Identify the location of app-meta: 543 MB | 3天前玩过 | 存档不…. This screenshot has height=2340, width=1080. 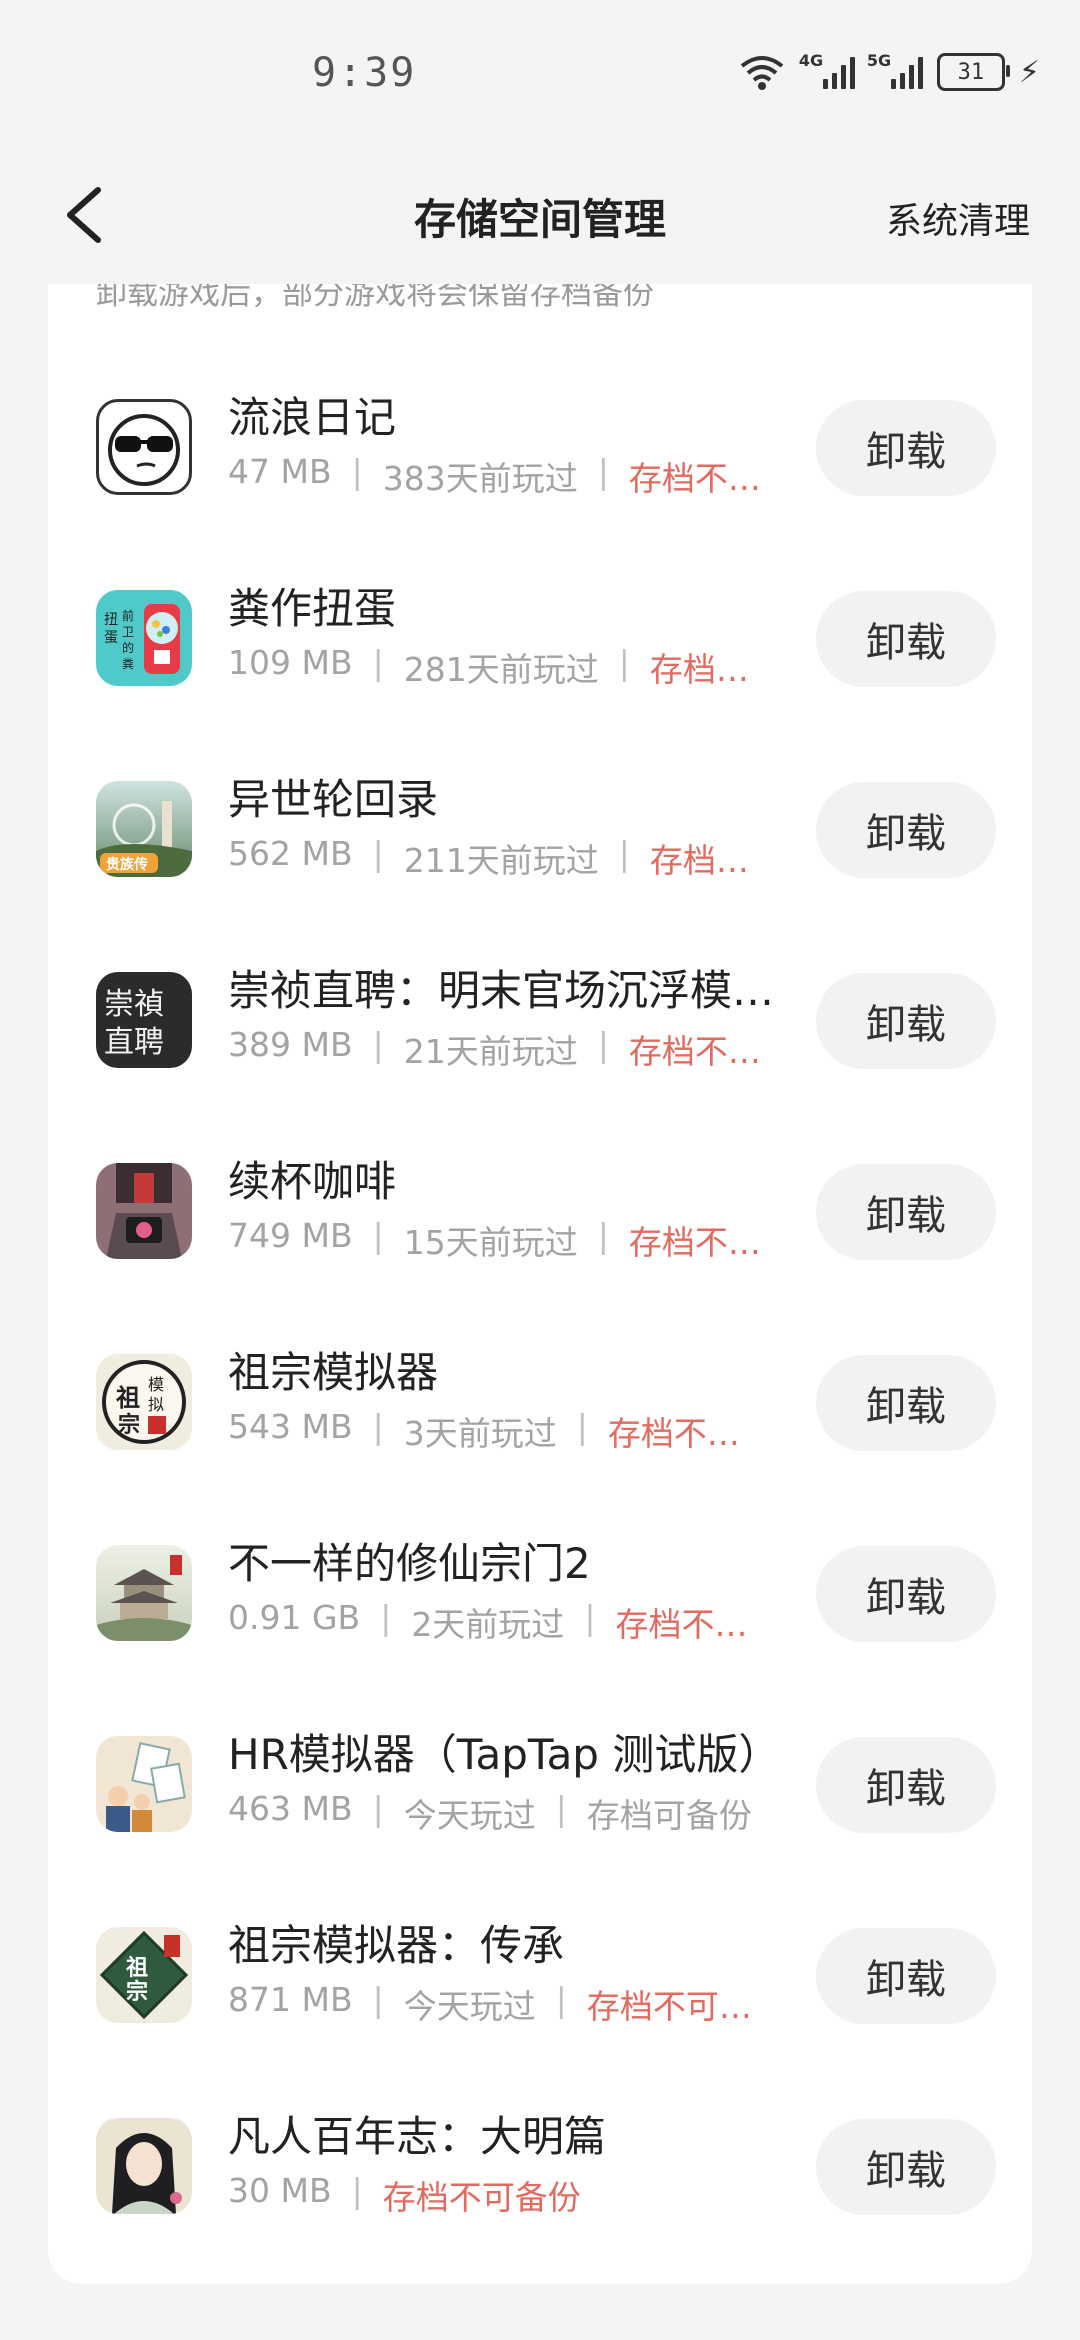
(484, 1430).